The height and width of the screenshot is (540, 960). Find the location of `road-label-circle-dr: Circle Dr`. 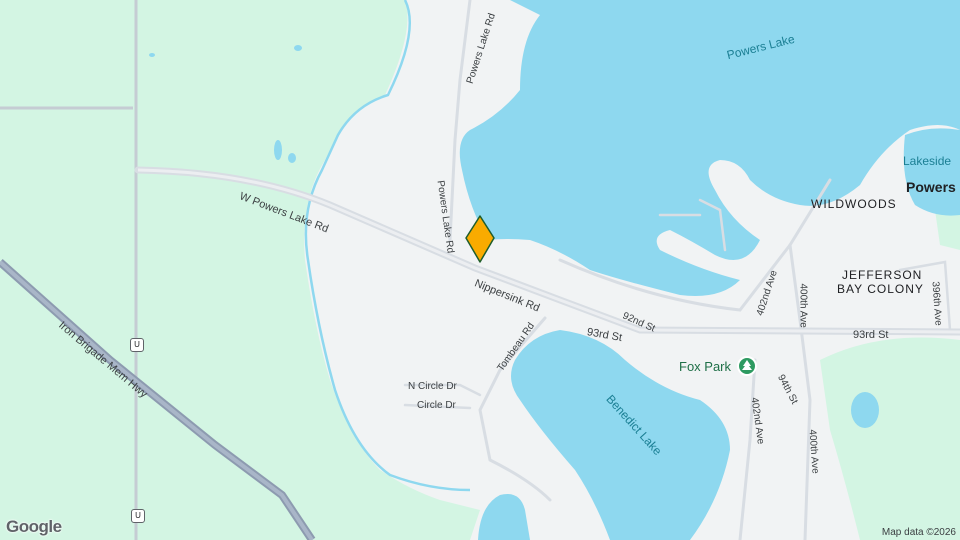

road-label-circle-dr: Circle Dr is located at coordinates (436, 405).